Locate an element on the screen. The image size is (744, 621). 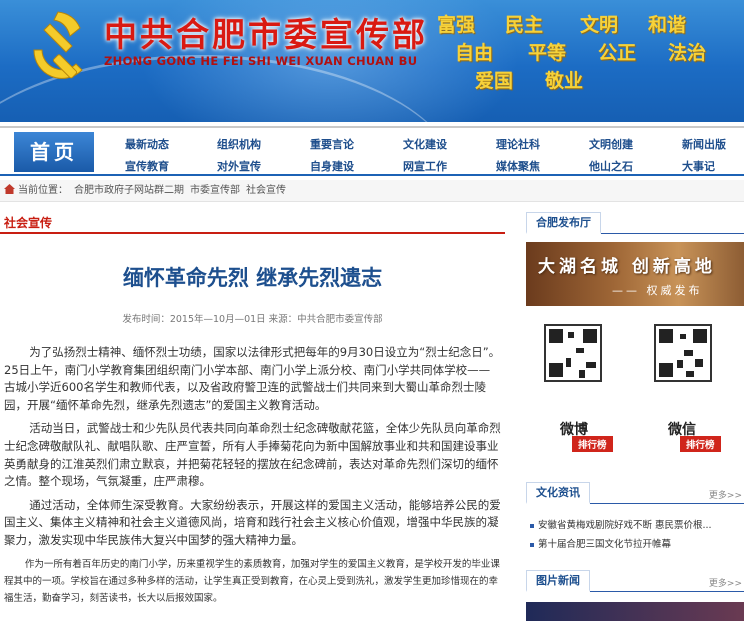
breadcrumb: 当前位置： 合肥市政府子网站群二期 市委宣传部 社会宣传 is located at coordinates (372, 191).